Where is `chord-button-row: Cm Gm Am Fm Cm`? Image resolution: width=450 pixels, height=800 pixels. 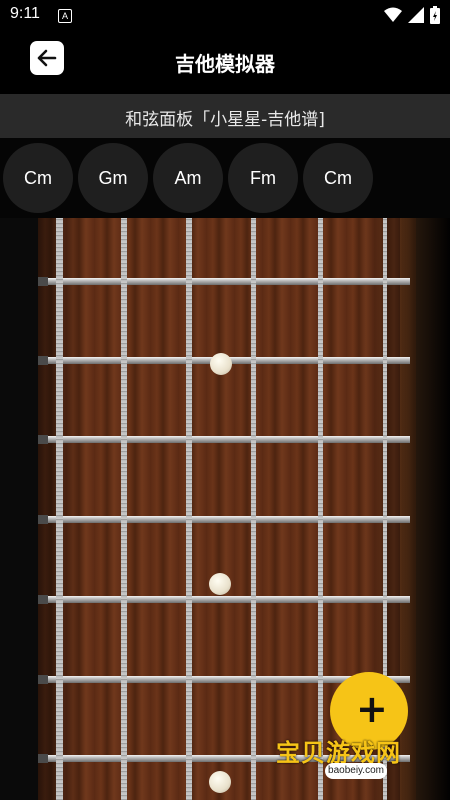
chord-button-row: Cm Gm Am Fm Cm is located at coordinates (225, 178).